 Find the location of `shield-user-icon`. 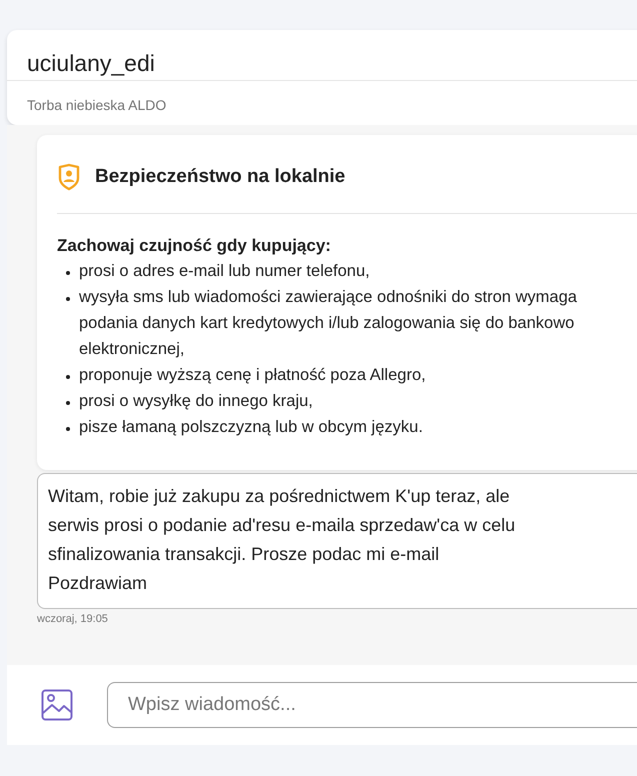

shield-user-icon is located at coordinates (69, 177).